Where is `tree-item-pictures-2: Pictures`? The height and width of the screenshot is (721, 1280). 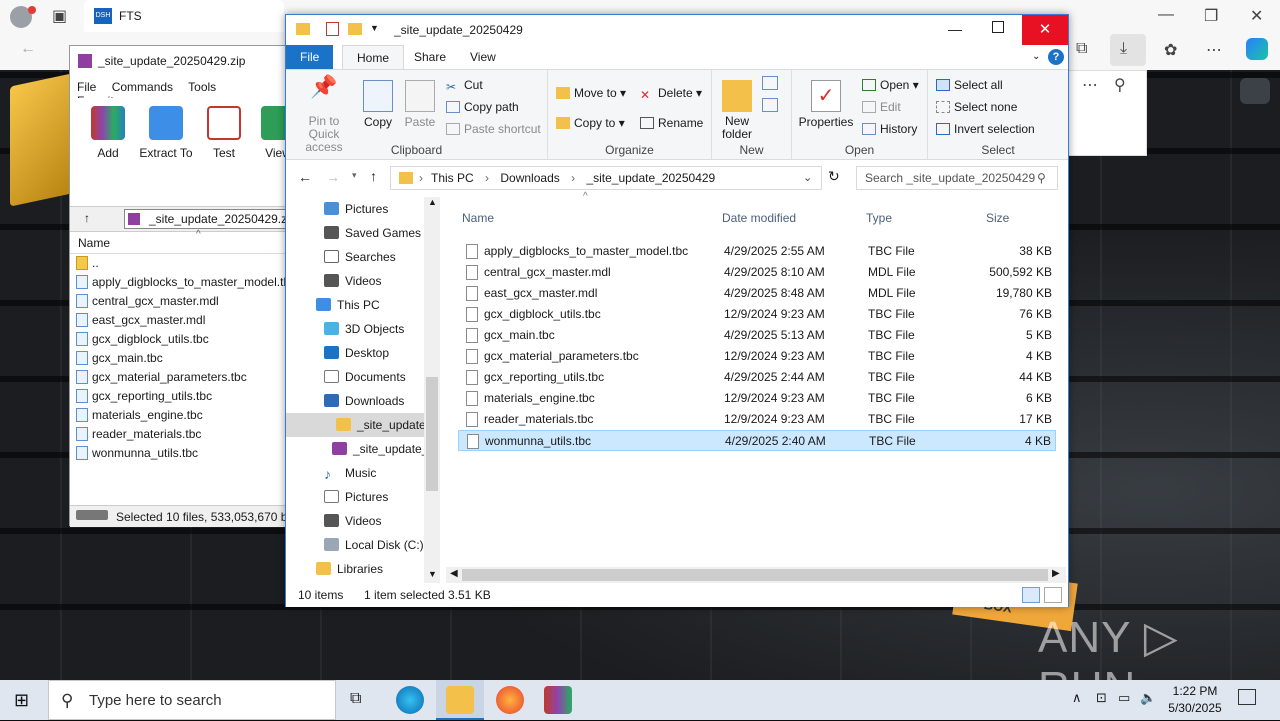
tree-item-pictures-2: Pictures is located at coordinates (355, 497).